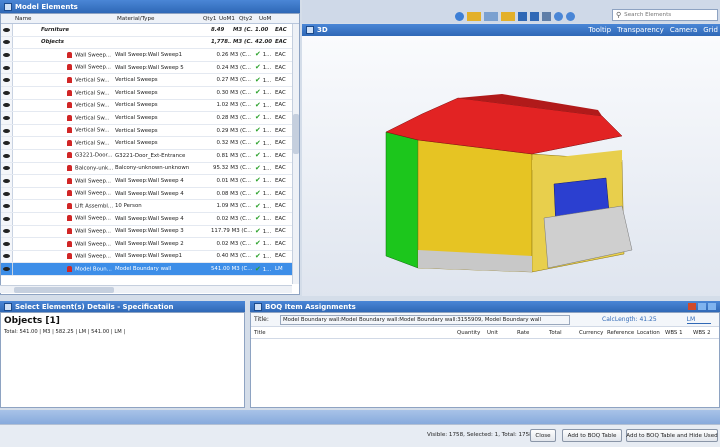 This screenshot has height=447, width=720. I want to click on measure-icon, so click(522, 16).